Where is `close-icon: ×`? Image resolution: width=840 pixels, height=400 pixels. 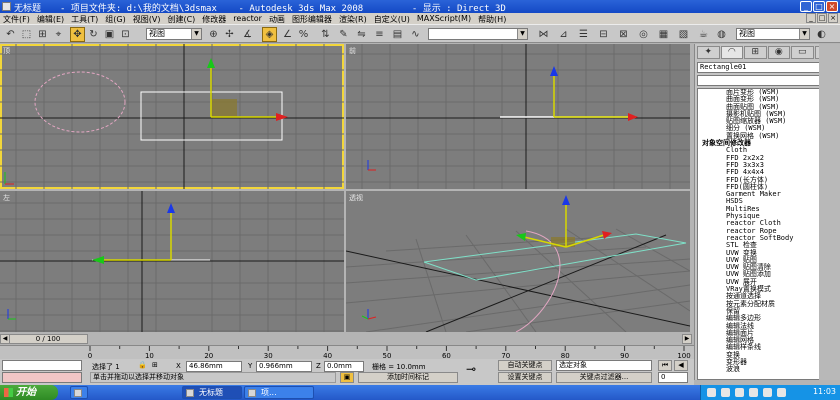 close-icon: × is located at coordinates (832, 6).